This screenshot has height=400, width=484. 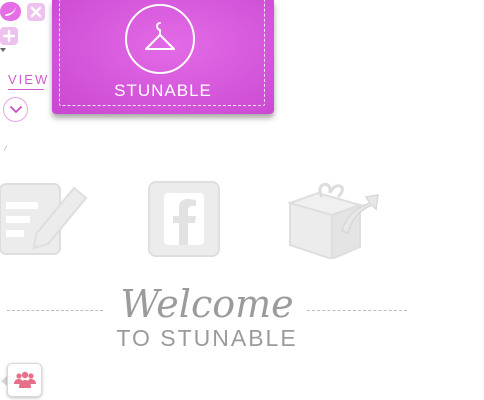 I want to click on people-group-icon, so click(x=24, y=379).